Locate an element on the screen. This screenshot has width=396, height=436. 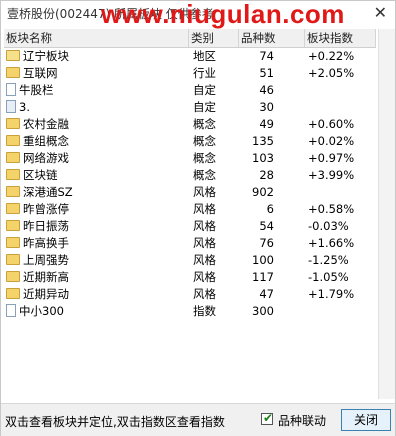
cell-count: 54 is located at coordinates (266, 226).